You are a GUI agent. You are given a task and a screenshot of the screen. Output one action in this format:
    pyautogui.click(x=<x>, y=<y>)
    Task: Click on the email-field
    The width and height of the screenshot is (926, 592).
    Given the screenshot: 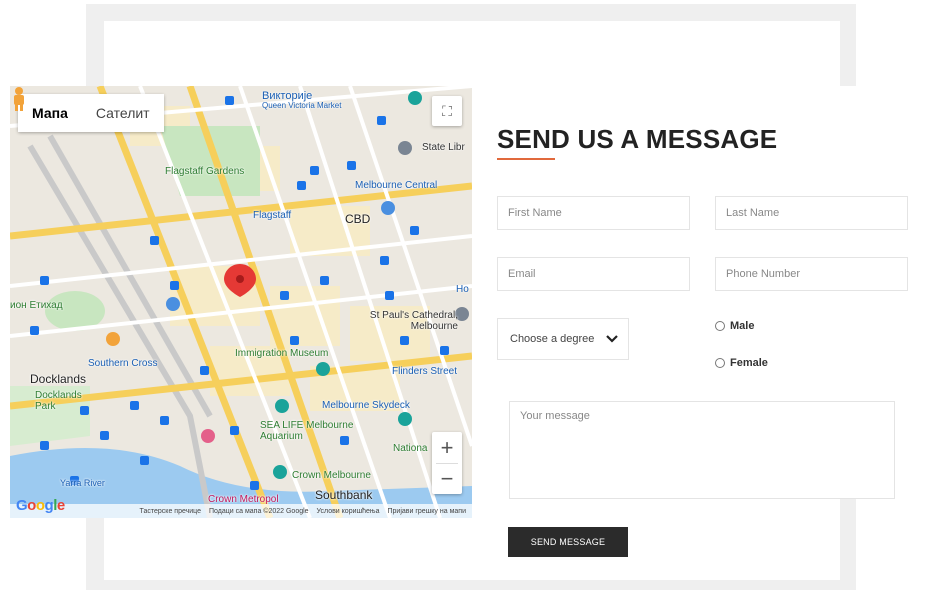 What is the action you would take?
    pyautogui.click(x=593, y=274)
    